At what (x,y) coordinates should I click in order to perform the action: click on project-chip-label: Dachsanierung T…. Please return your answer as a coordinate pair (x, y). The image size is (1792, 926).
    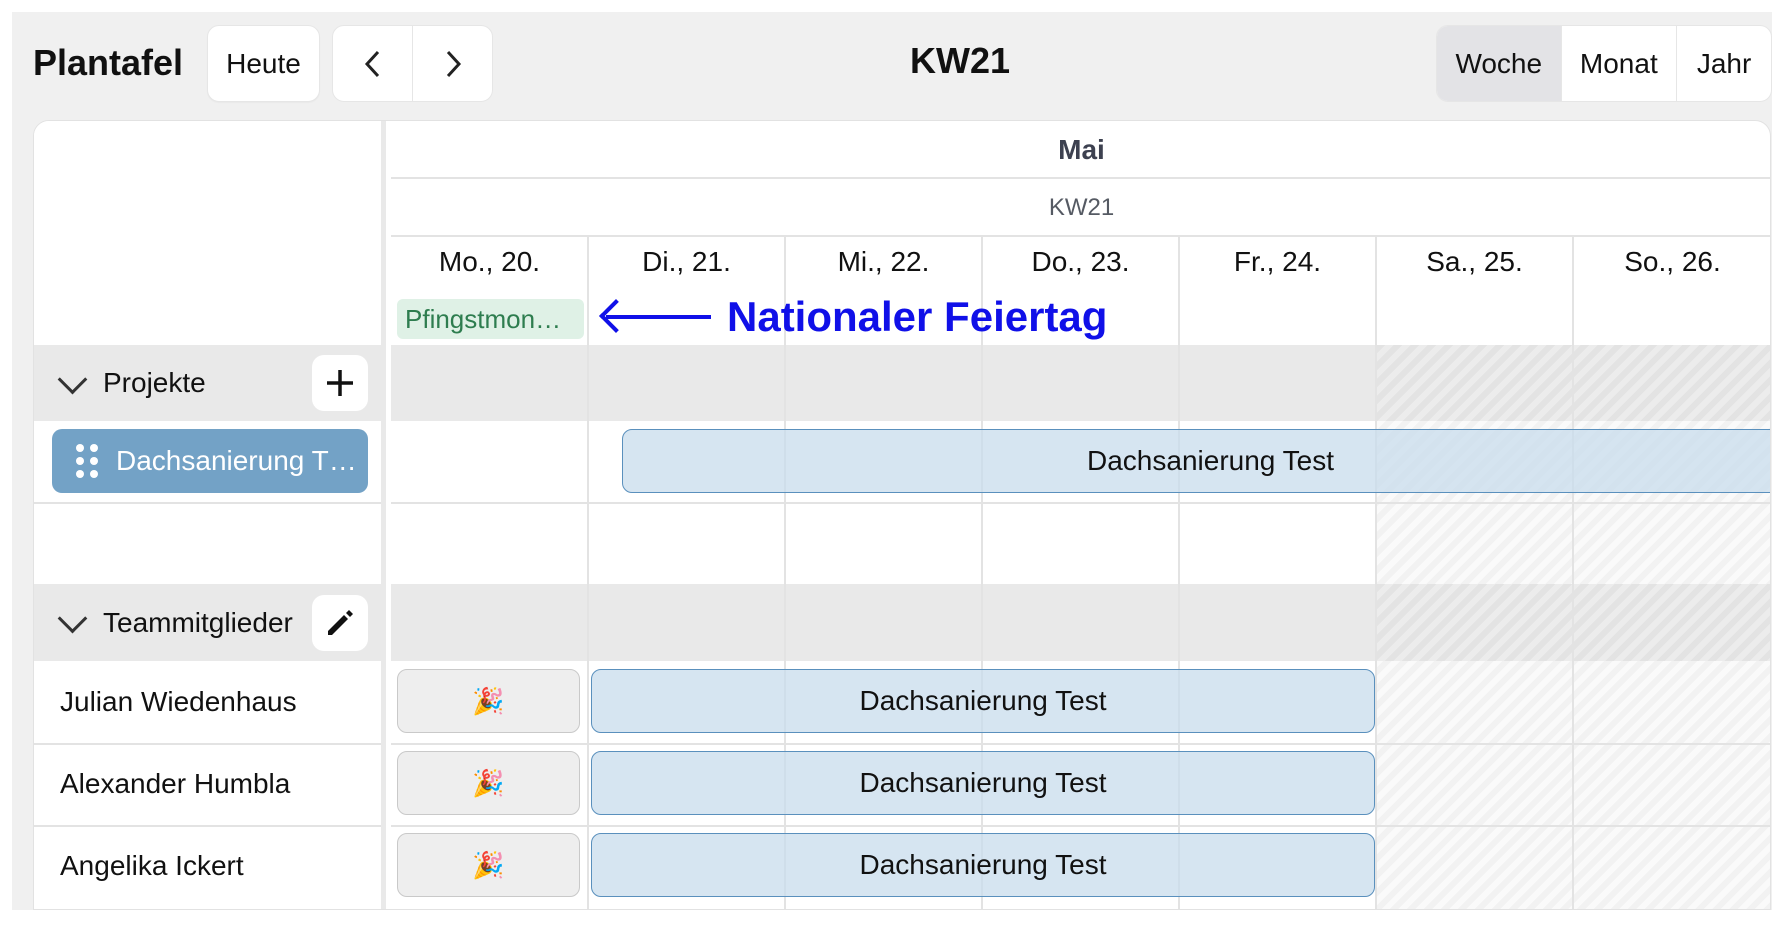
    Looking at the image, I should click on (236, 460).